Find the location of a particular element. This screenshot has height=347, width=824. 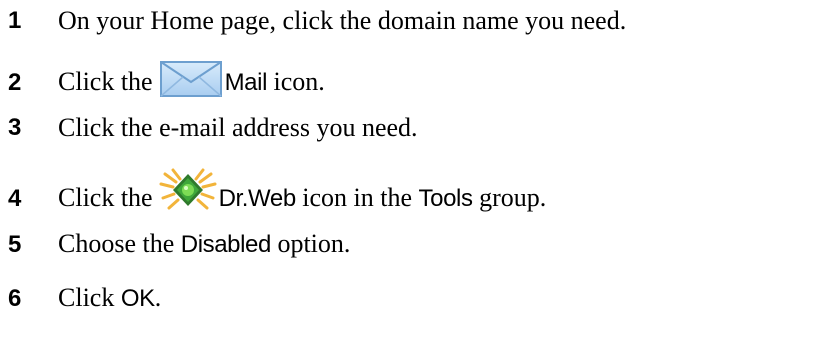

step-text-after: . is located at coordinates (158, 297).